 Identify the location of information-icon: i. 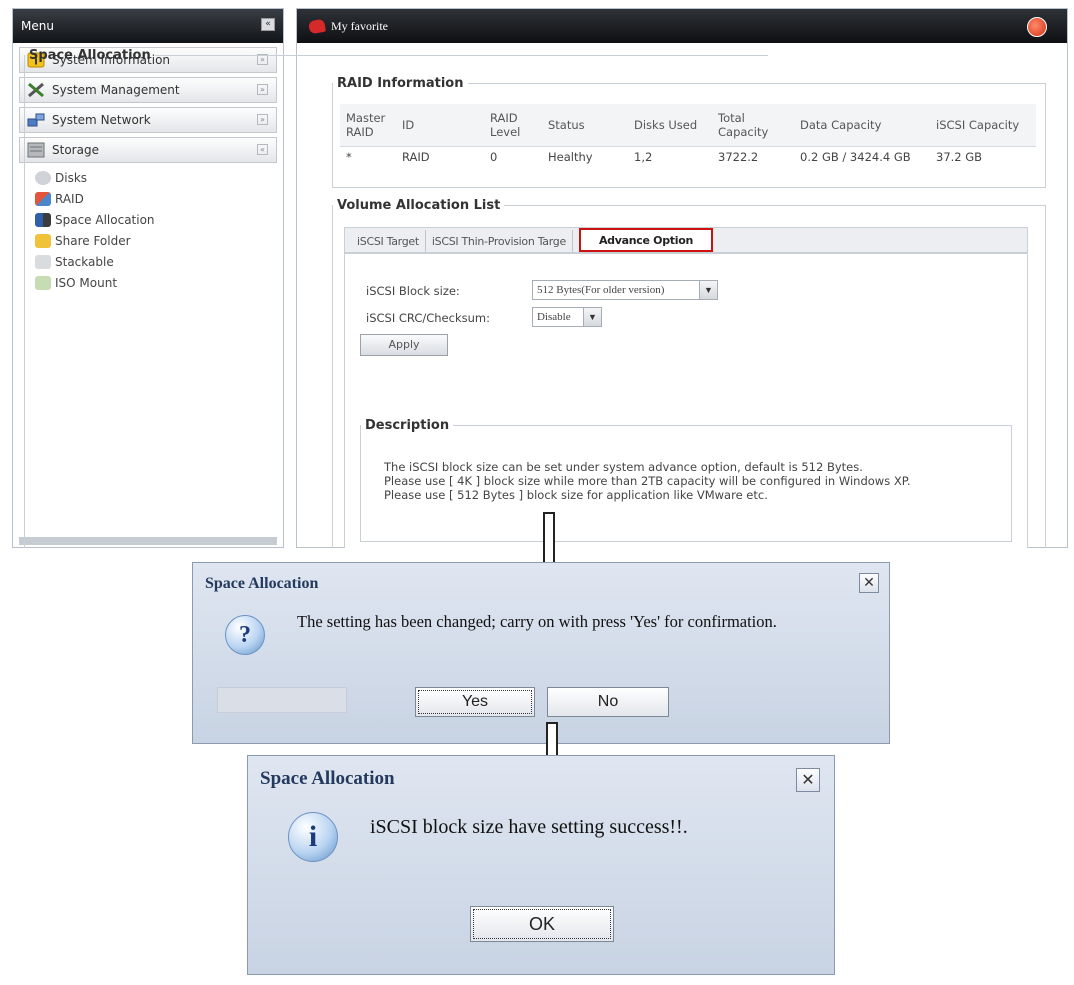
(313, 837).